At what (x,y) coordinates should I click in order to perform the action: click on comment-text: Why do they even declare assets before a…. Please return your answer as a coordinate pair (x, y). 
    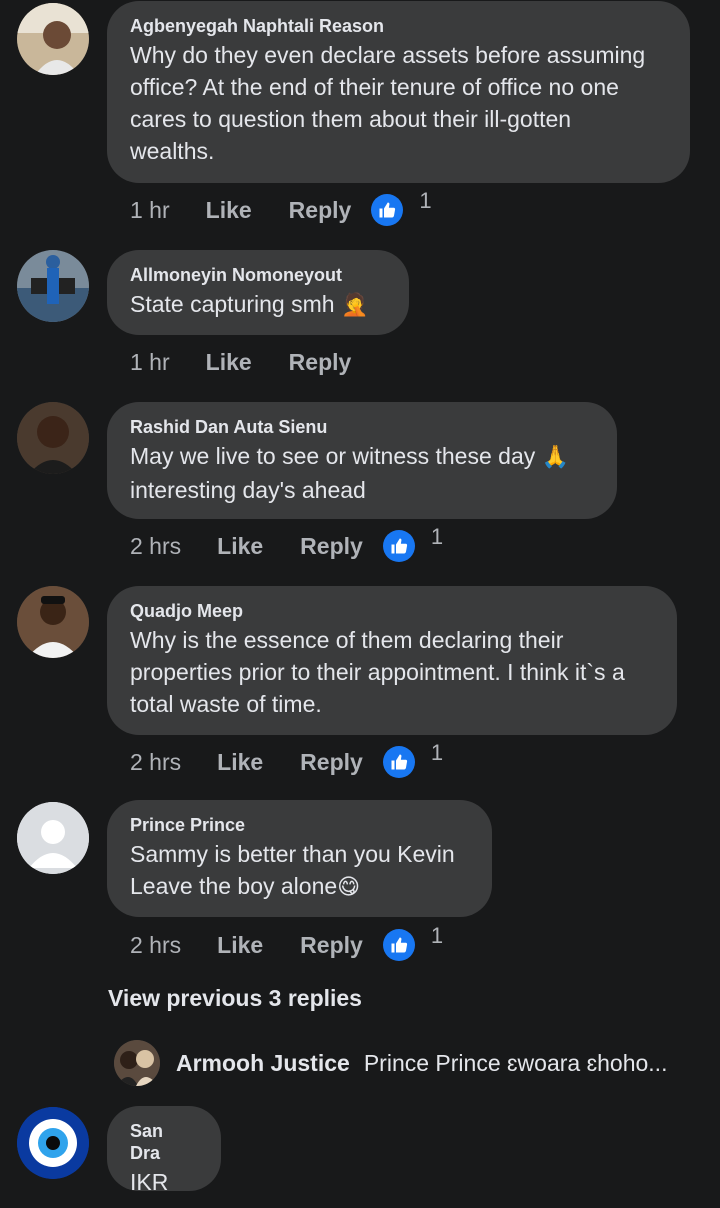
    Looking at the image, I should click on (388, 103).